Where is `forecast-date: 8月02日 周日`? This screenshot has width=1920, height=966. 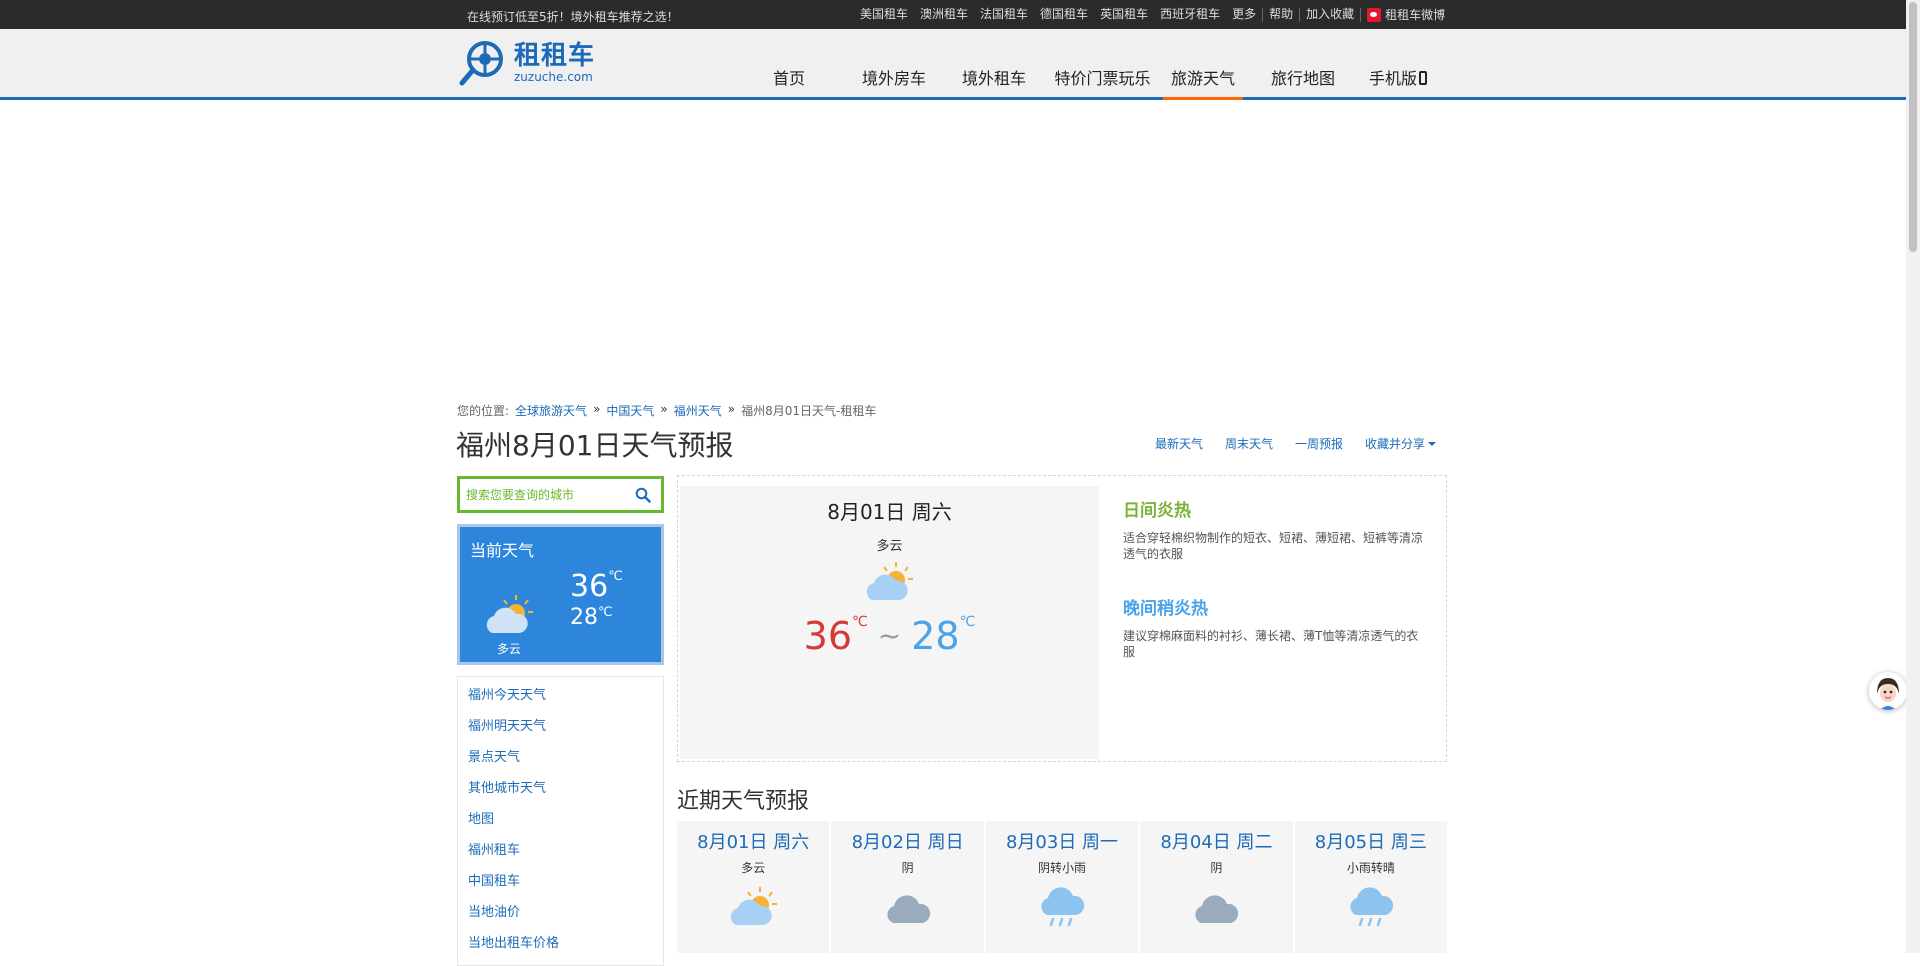
forecast-date: 8月02日 周日 is located at coordinates (907, 842).